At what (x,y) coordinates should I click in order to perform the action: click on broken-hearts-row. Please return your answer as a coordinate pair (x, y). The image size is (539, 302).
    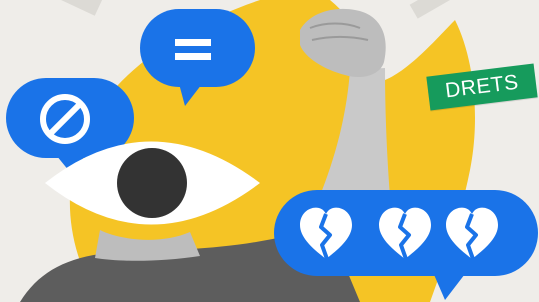
    Looking at the image, I should click on (399, 233).